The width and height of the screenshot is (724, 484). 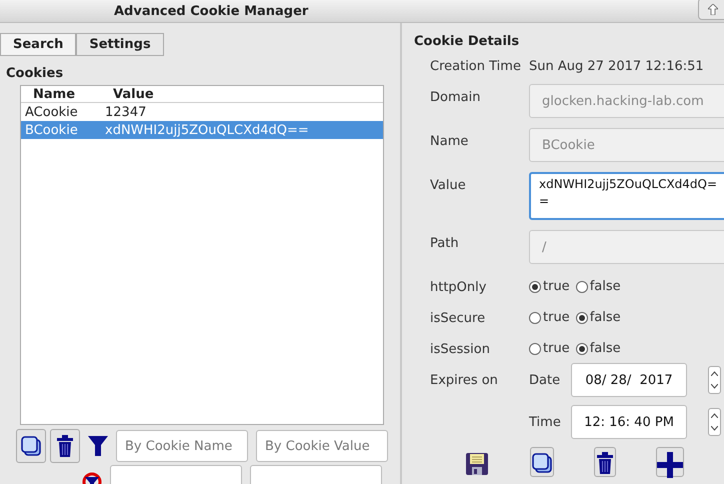 What do you see at coordinates (467, 41) in the screenshot?
I see `section-heading: Cookie Details` at bounding box center [467, 41].